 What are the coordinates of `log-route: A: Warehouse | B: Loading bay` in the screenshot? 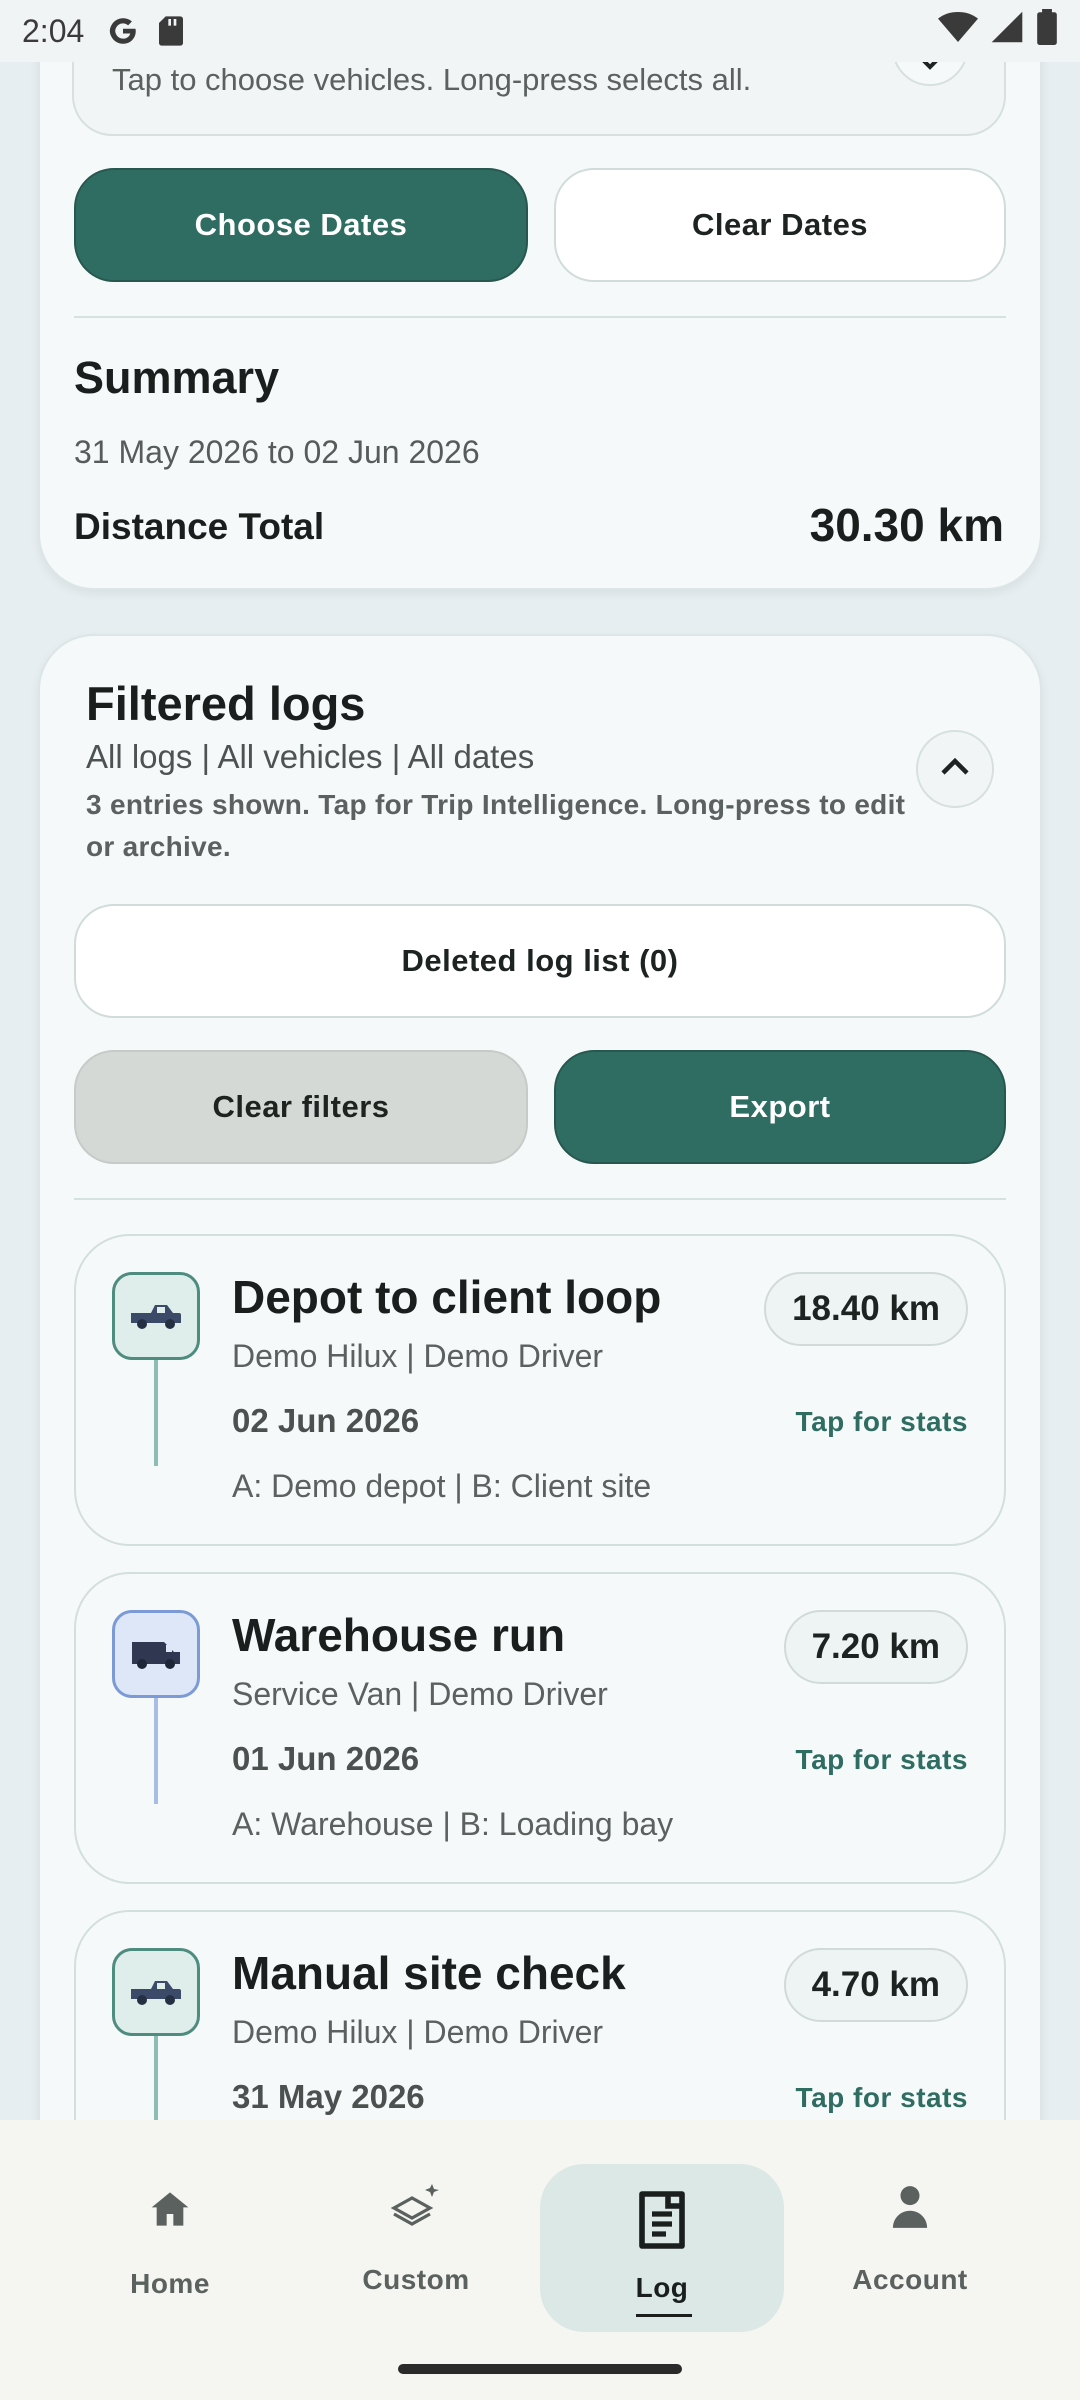 It's located at (453, 1824).